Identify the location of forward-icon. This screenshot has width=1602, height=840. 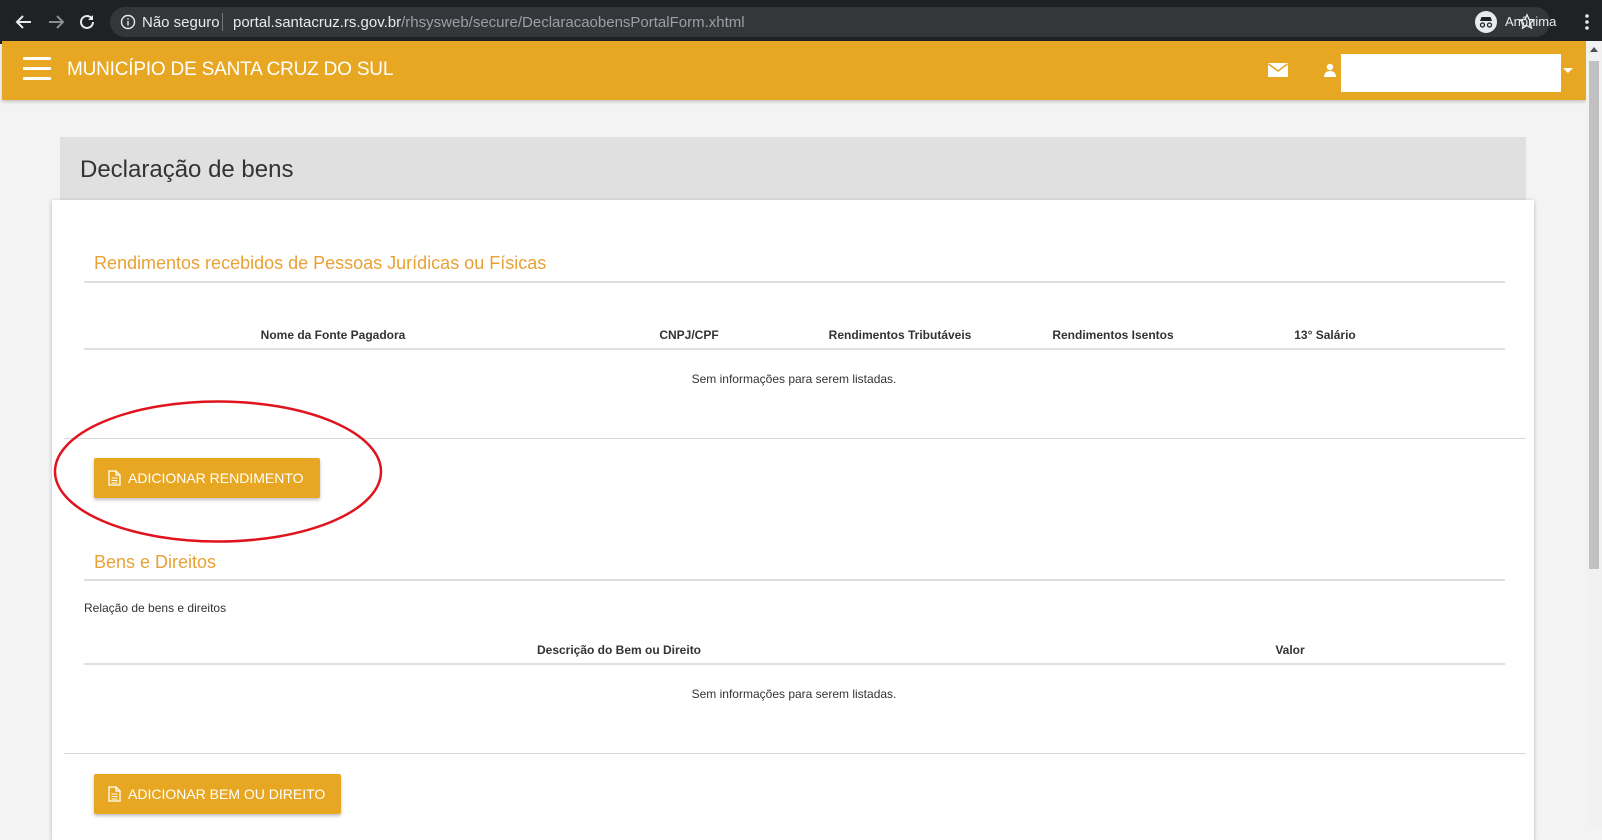
(56, 22).